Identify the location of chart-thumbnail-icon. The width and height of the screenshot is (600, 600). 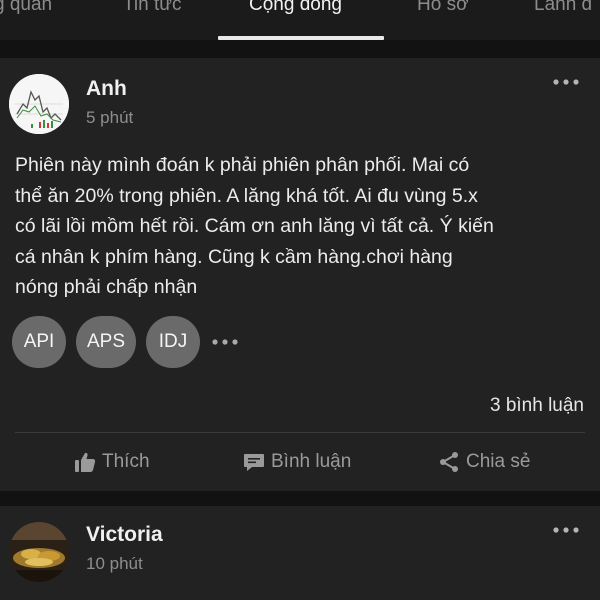
(39, 104).